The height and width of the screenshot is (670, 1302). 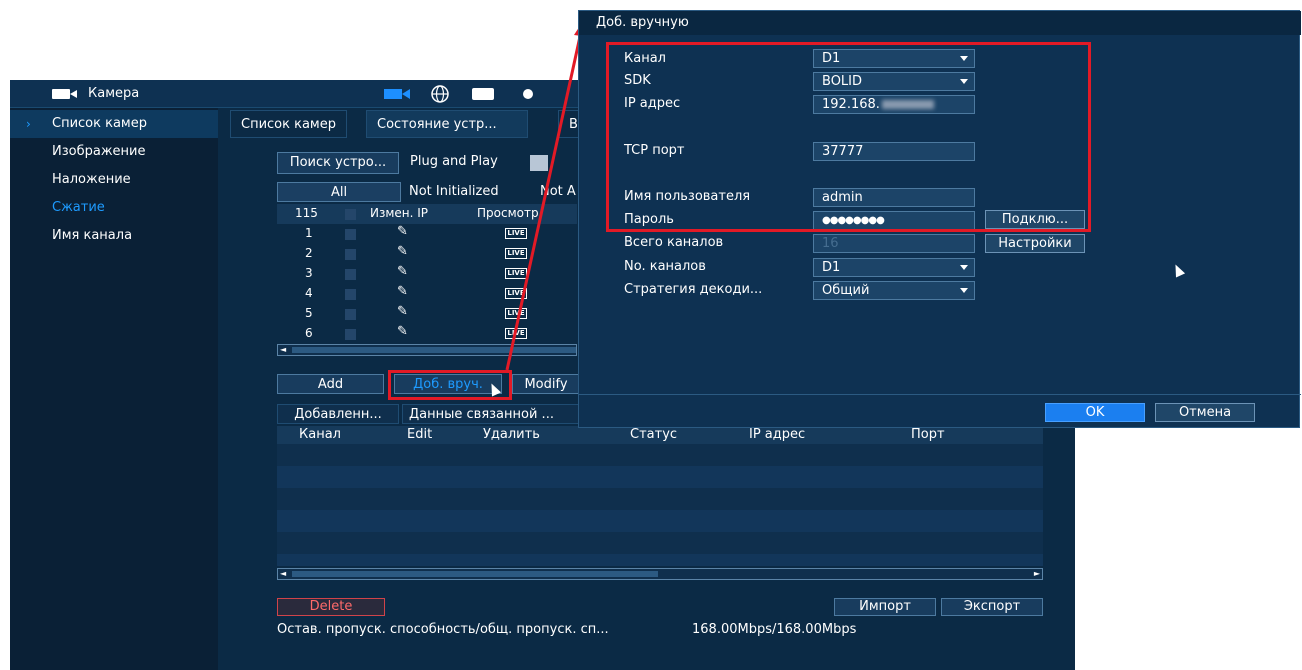 What do you see at coordinates (1037, 574) in the screenshot?
I see `scroll-right-icon: ►` at bounding box center [1037, 574].